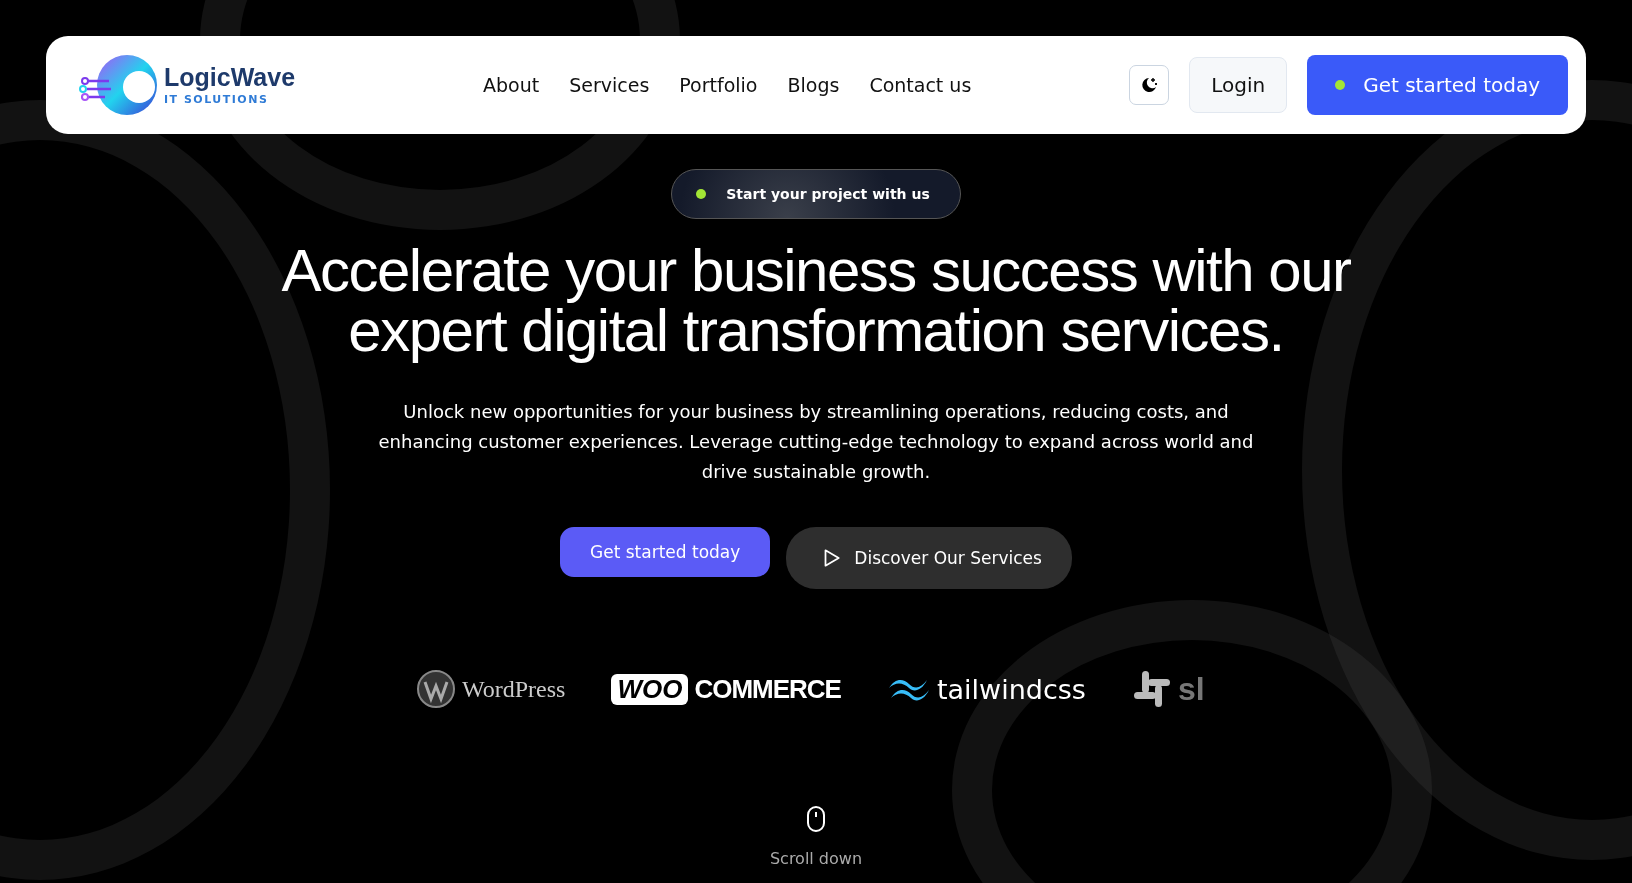 The width and height of the screenshot is (1632, 883). I want to click on nav-link: Blogs, so click(813, 85).